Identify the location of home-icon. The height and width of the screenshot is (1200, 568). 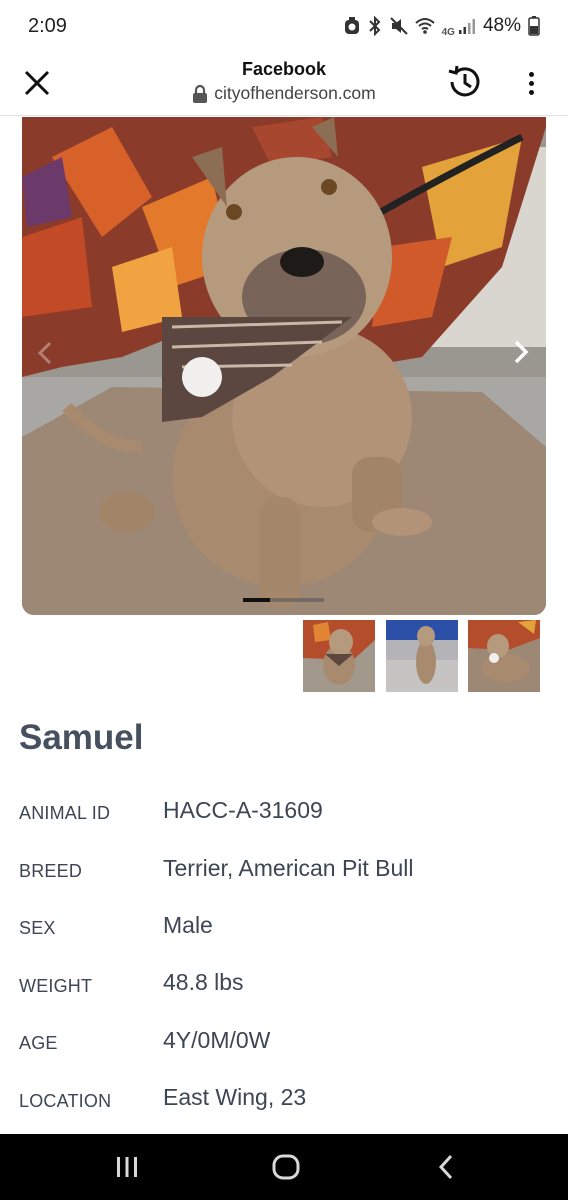
(286, 1167).